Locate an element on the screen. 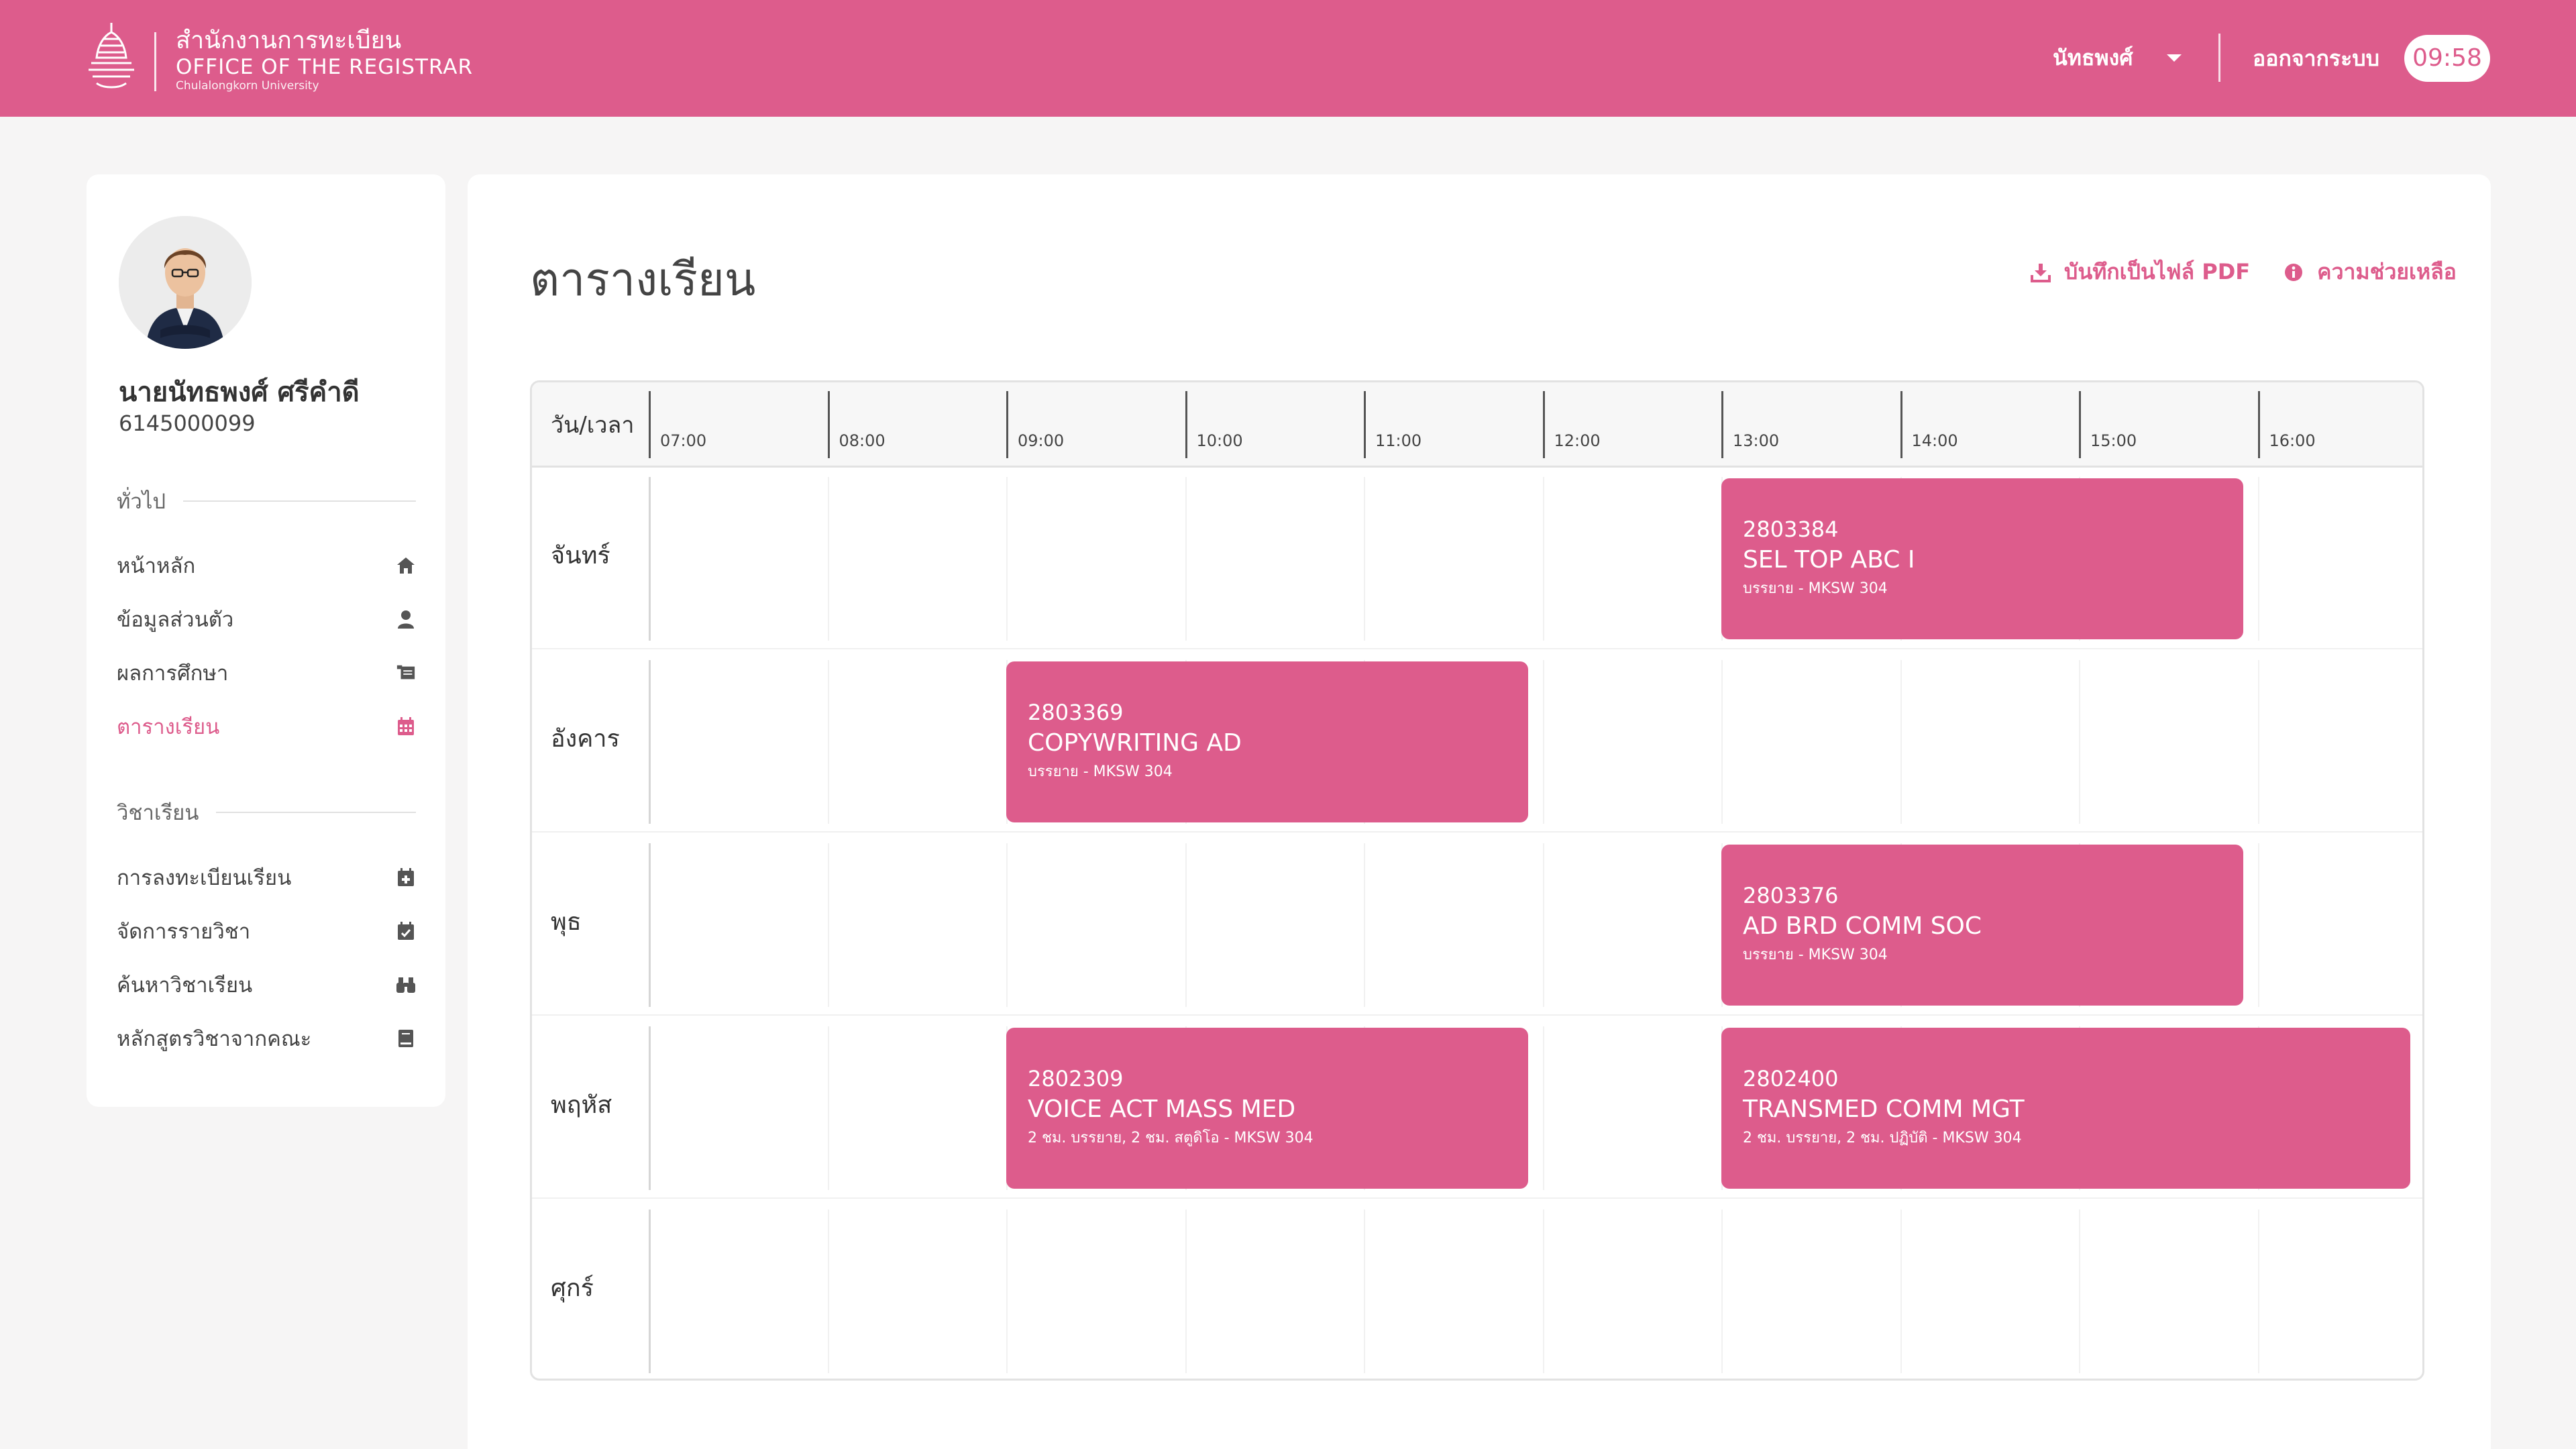 This screenshot has height=1449, width=2576. student-name: นายนัทธพงศ์ ศรีคำดี is located at coordinates (239, 392).